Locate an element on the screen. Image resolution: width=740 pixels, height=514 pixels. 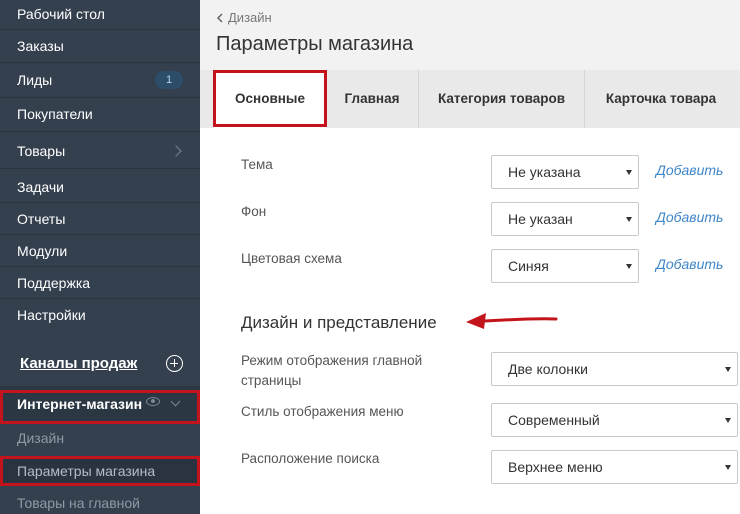
color-scheme-value: Синяя is located at coordinates (528, 266).